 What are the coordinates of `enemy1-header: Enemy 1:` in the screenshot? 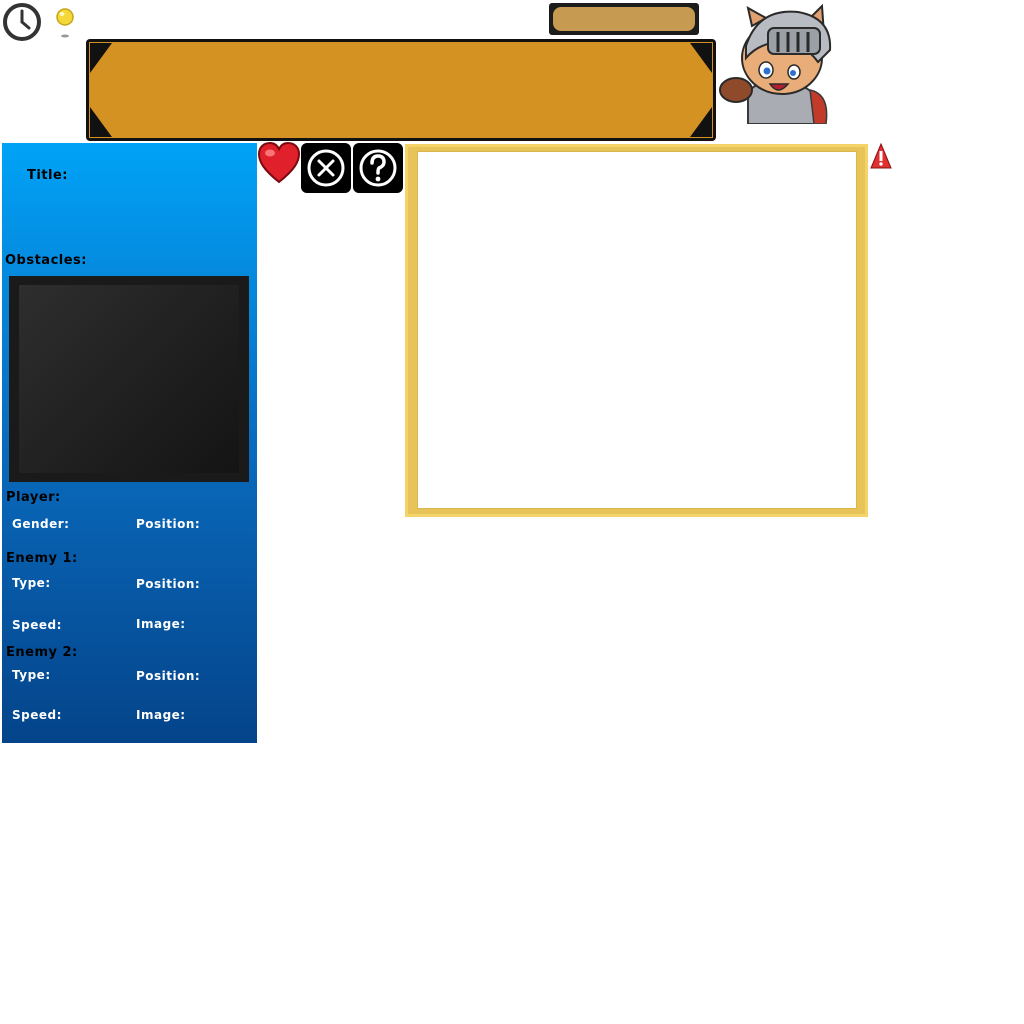 It's located at (42, 558).